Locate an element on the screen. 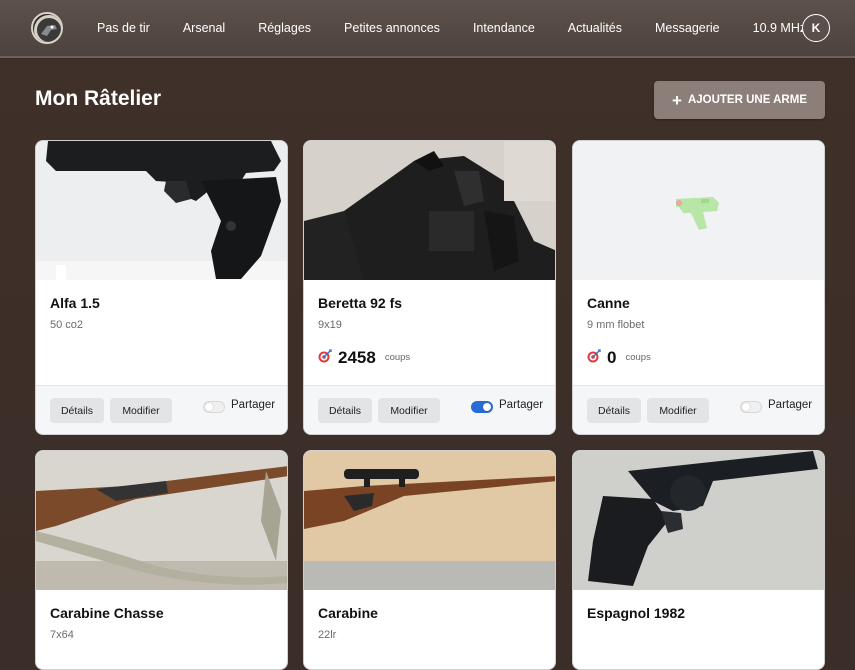  weapon-name: Beretta 92 fs is located at coordinates (360, 303).